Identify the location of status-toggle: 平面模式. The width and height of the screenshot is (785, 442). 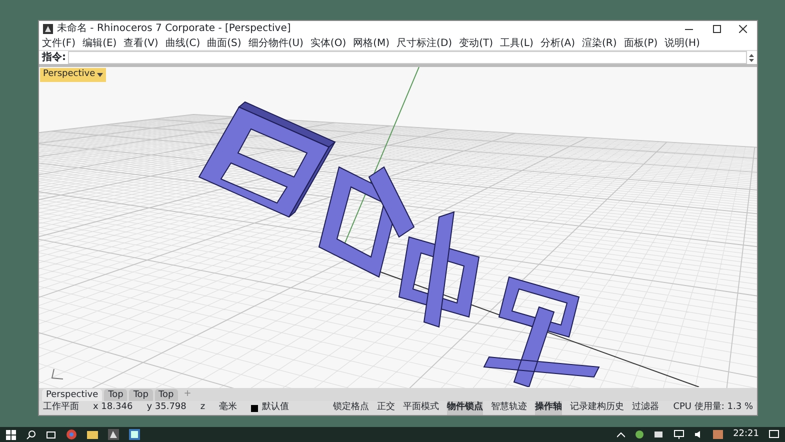
(421, 408).